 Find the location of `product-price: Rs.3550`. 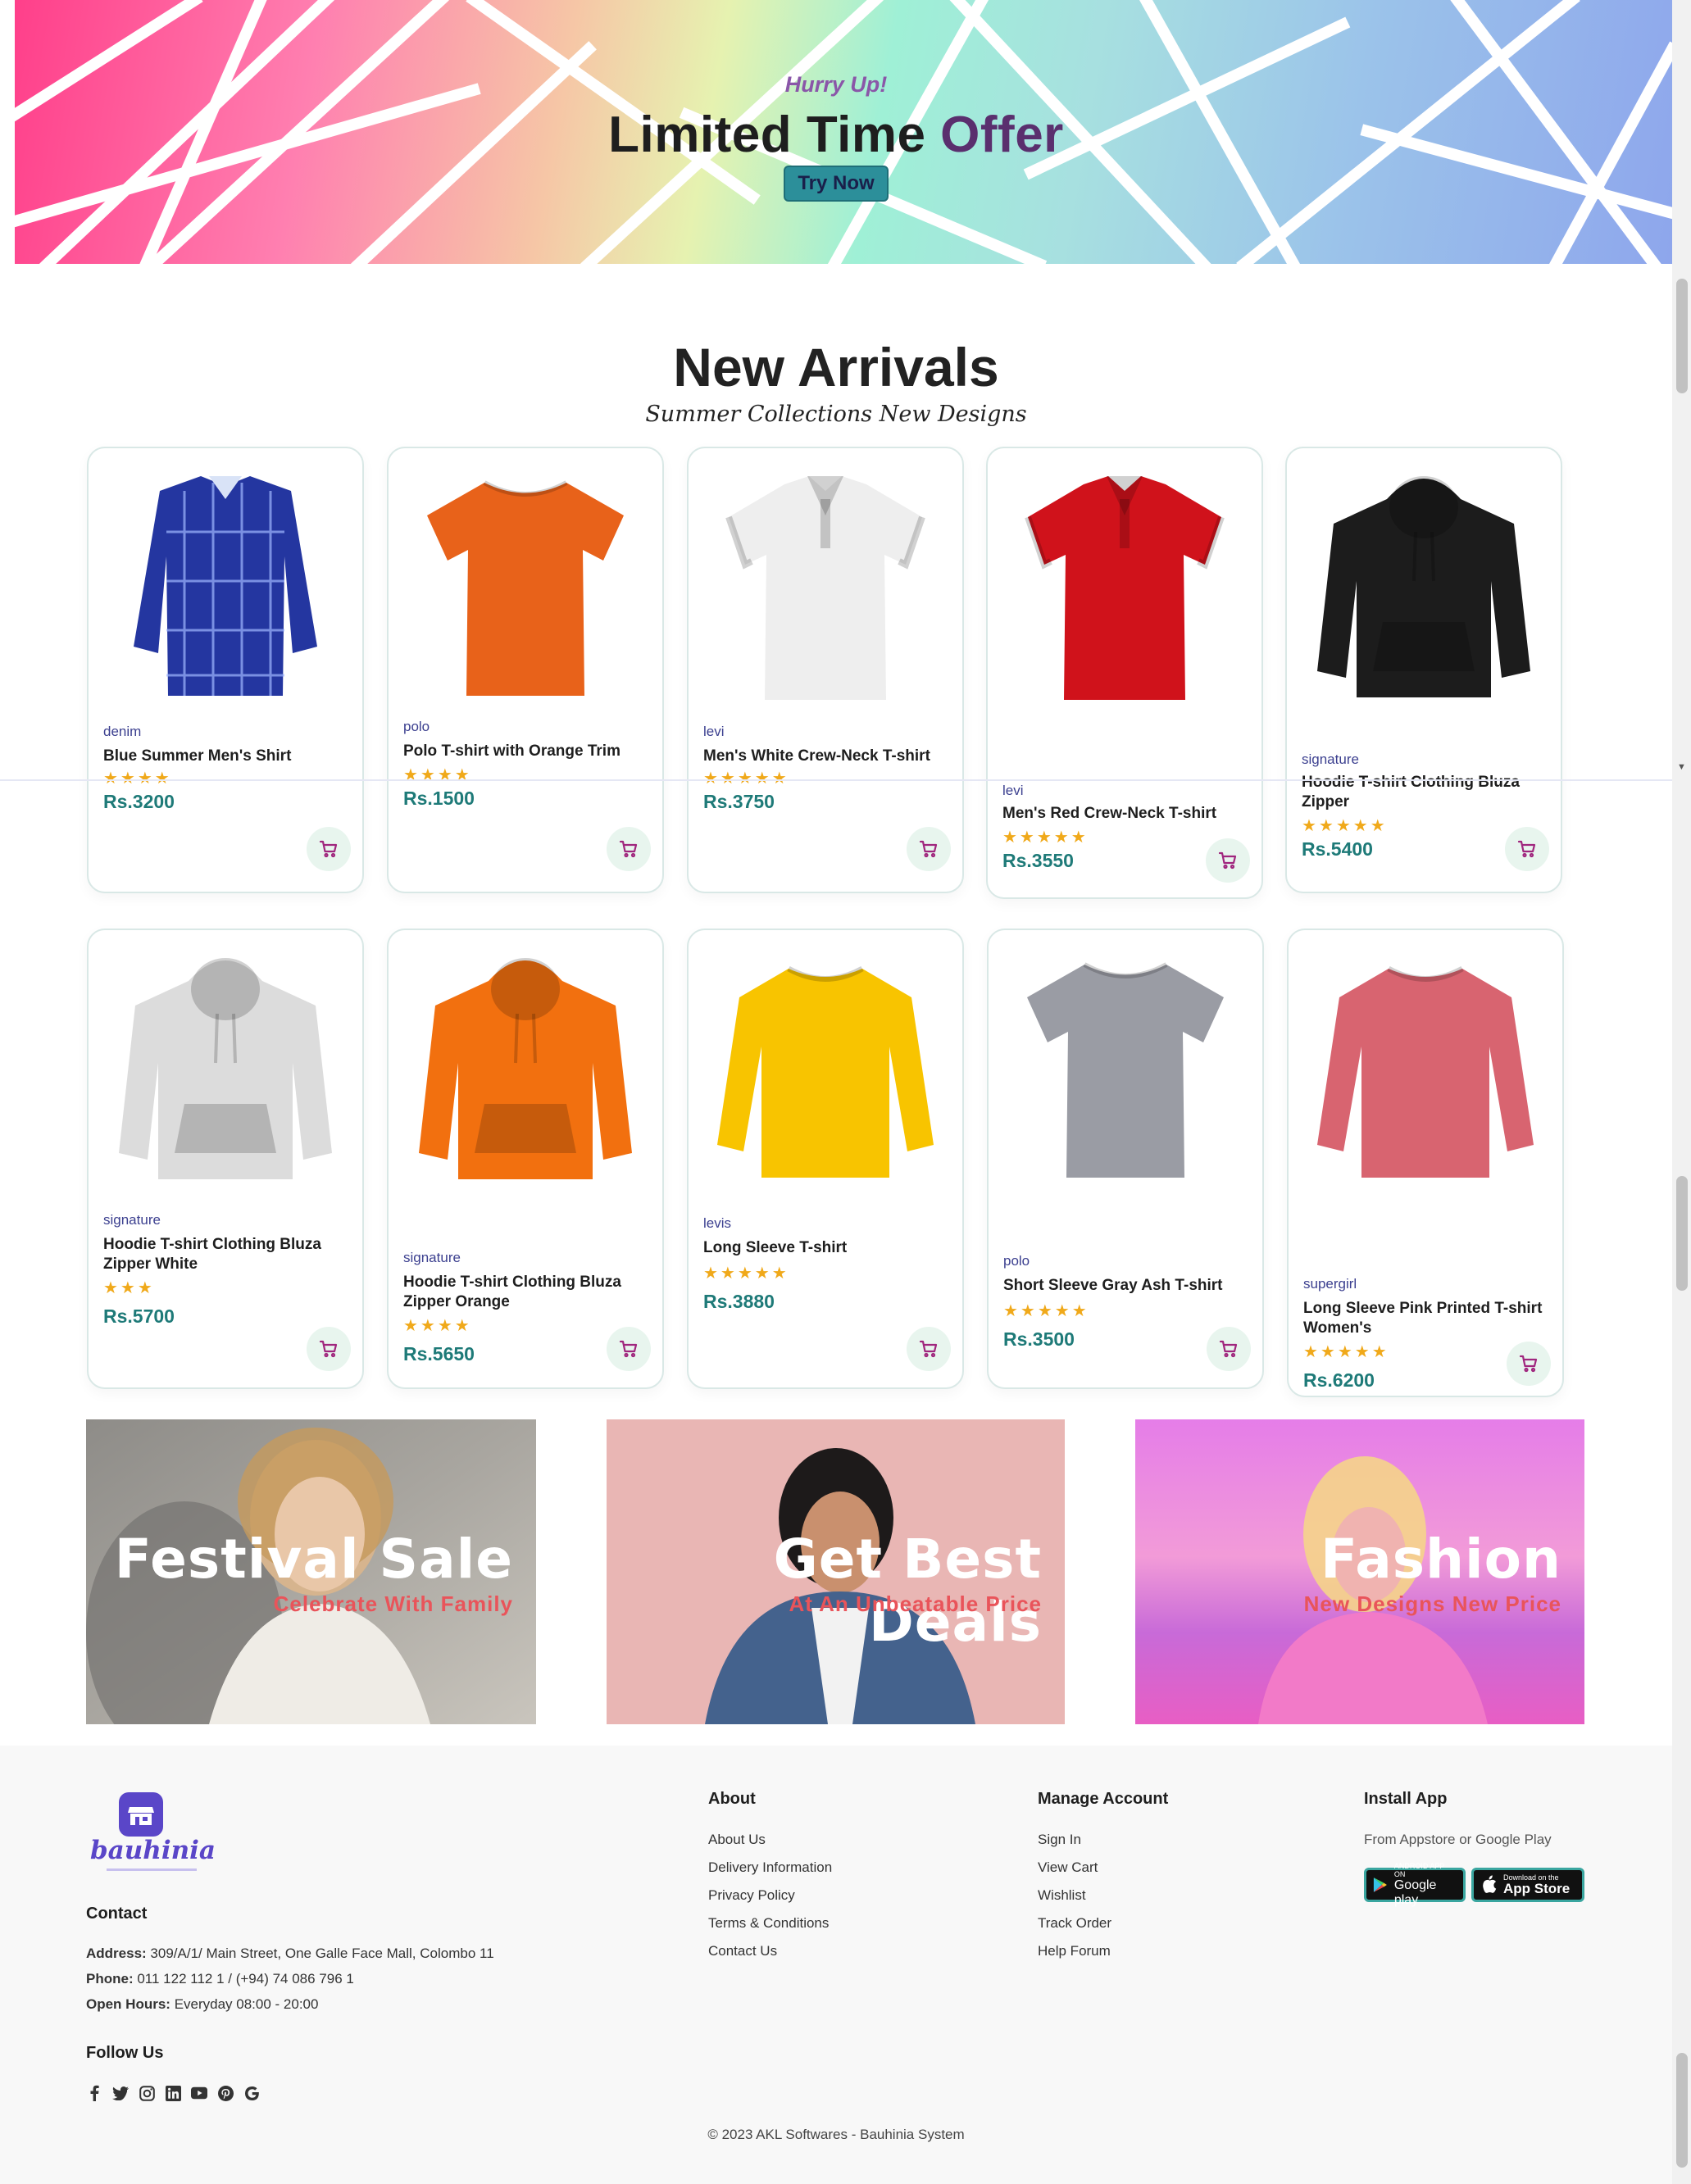

product-price: Rs.3550 is located at coordinates (1038, 860).